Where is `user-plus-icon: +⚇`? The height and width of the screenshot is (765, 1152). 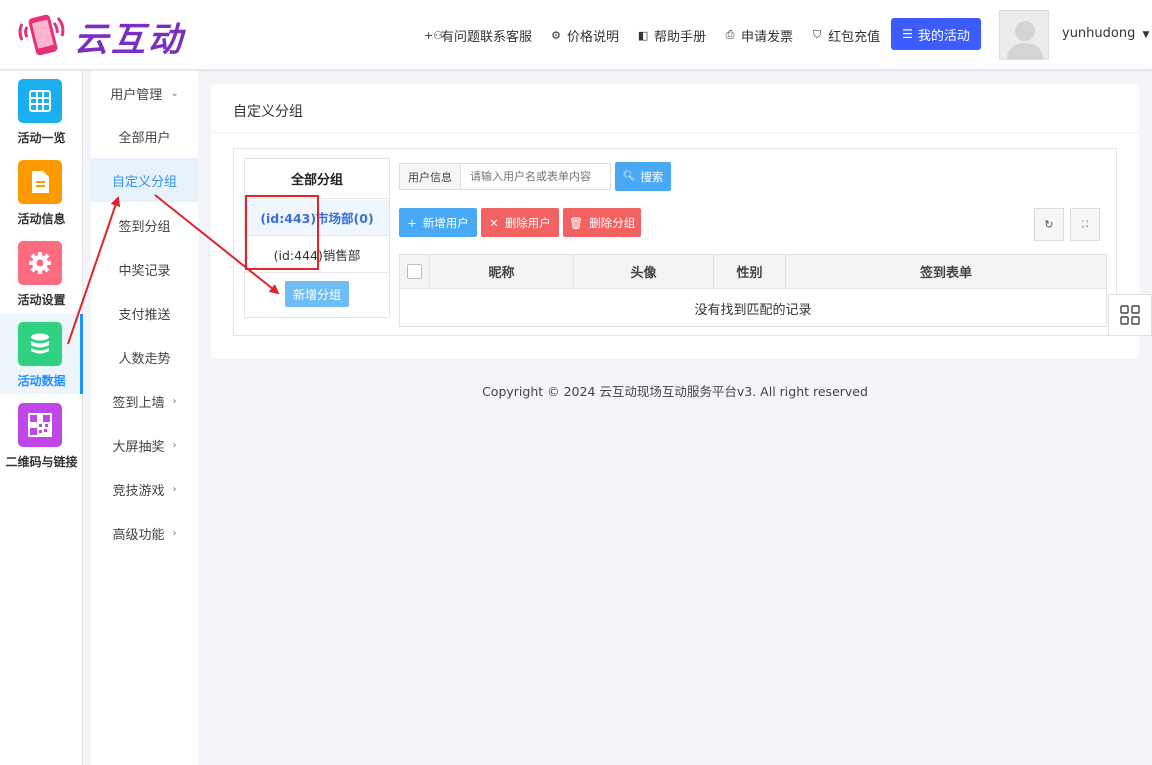
user-plus-icon: +⚇ is located at coordinates (434, 35).